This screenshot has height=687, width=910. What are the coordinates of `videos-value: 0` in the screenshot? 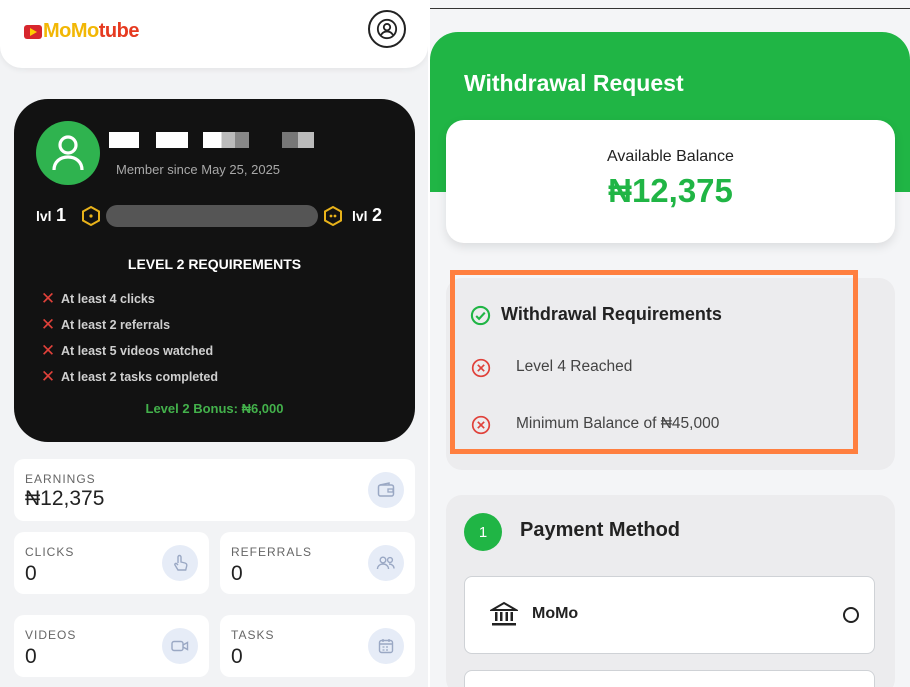 It's located at (31, 656).